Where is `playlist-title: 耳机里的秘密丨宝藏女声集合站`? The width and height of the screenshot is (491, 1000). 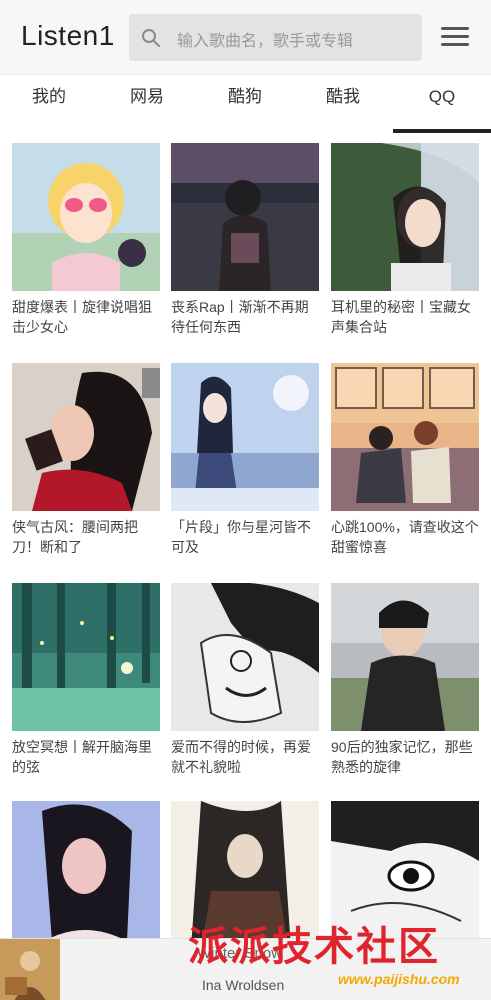
playlist-title: 耳机里的秘密丨宝藏女声集合站 is located at coordinates (401, 317).